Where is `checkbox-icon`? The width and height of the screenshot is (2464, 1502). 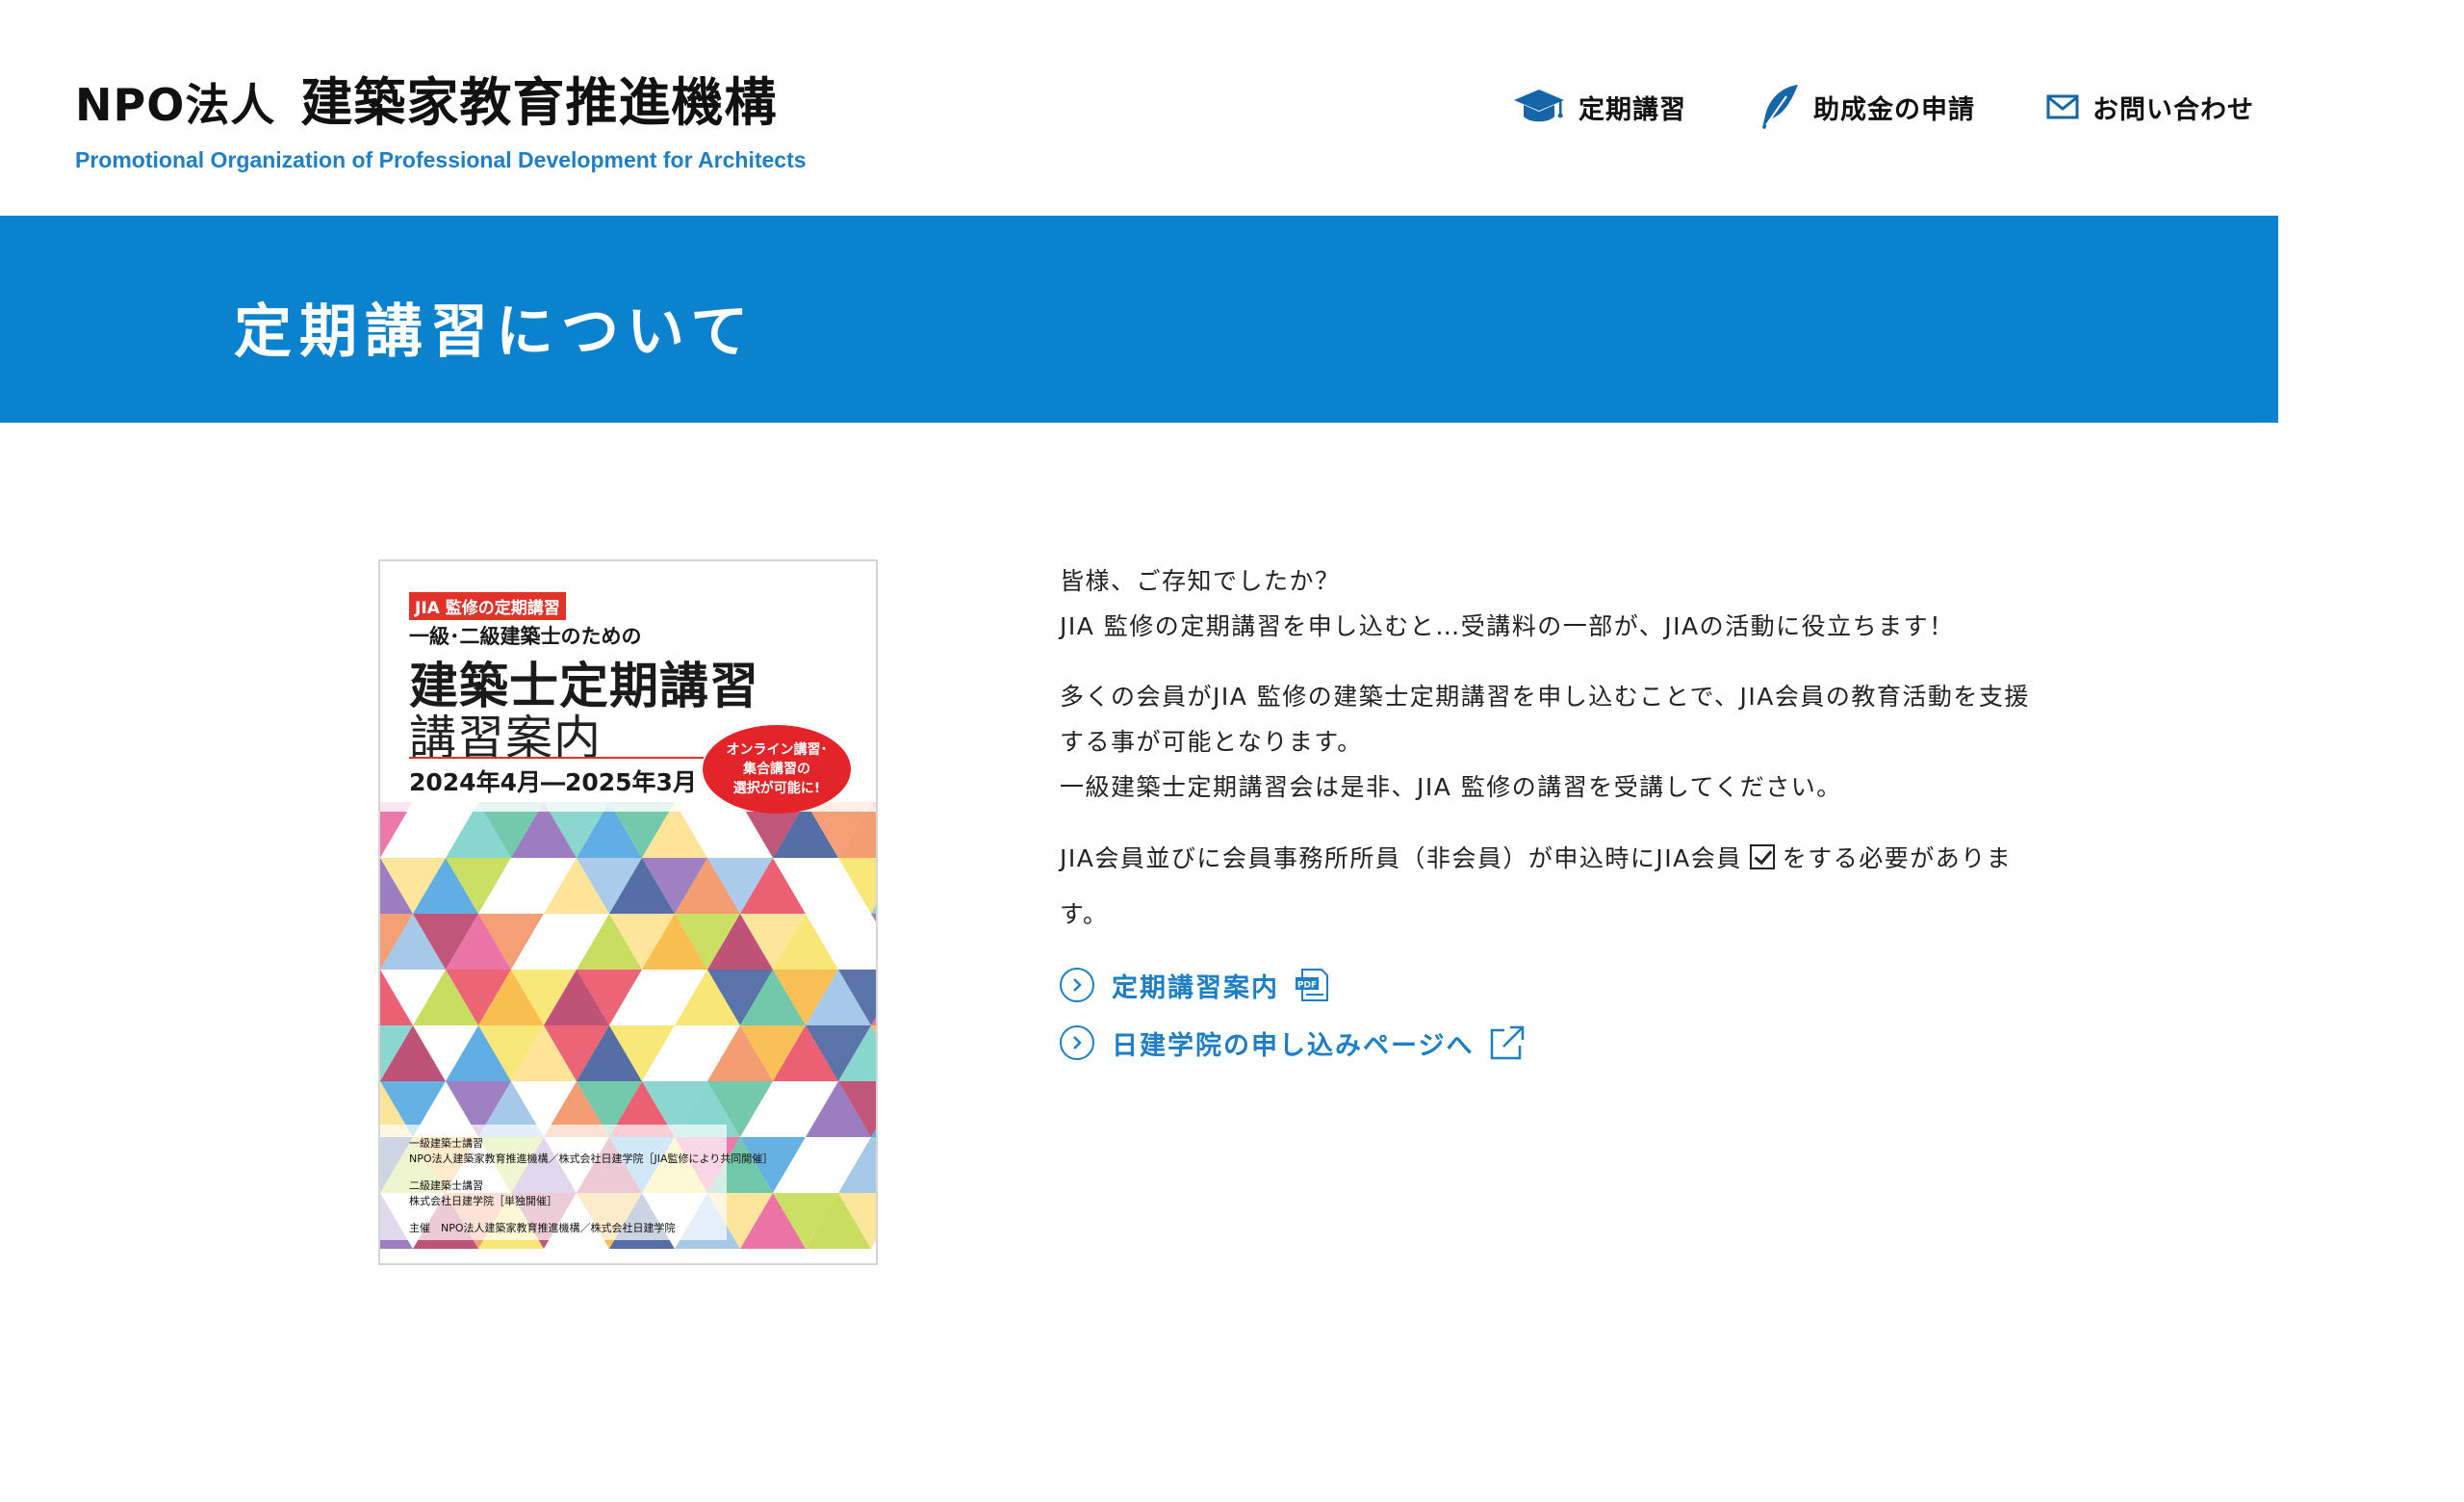
checkbox-icon is located at coordinates (1762, 856).